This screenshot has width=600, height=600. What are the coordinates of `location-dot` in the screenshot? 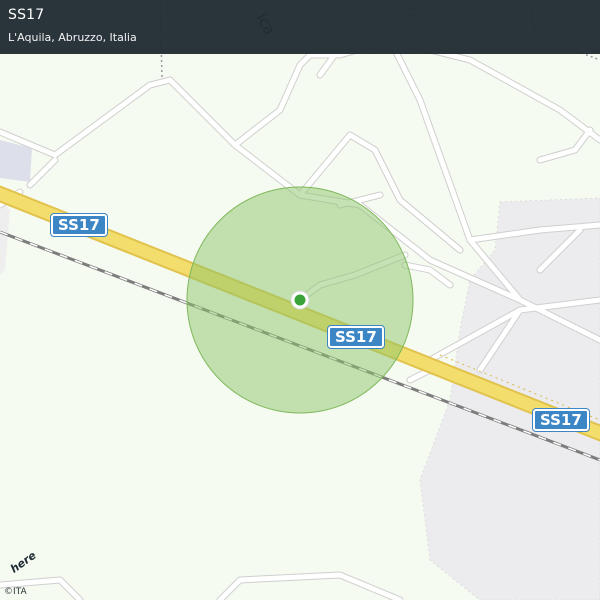 It's located at (300, 300).